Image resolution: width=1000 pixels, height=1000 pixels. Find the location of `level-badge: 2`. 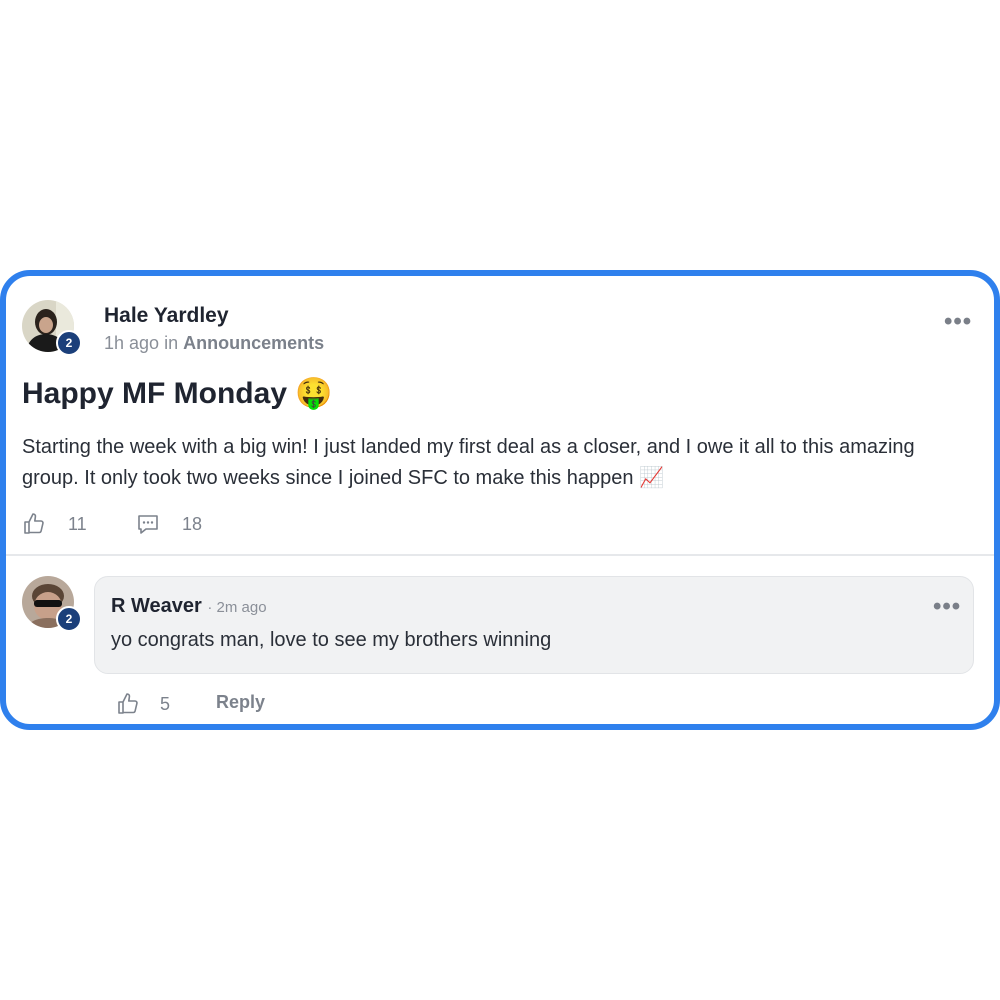

level-badge: 2 is located at coordinates (69, 343).